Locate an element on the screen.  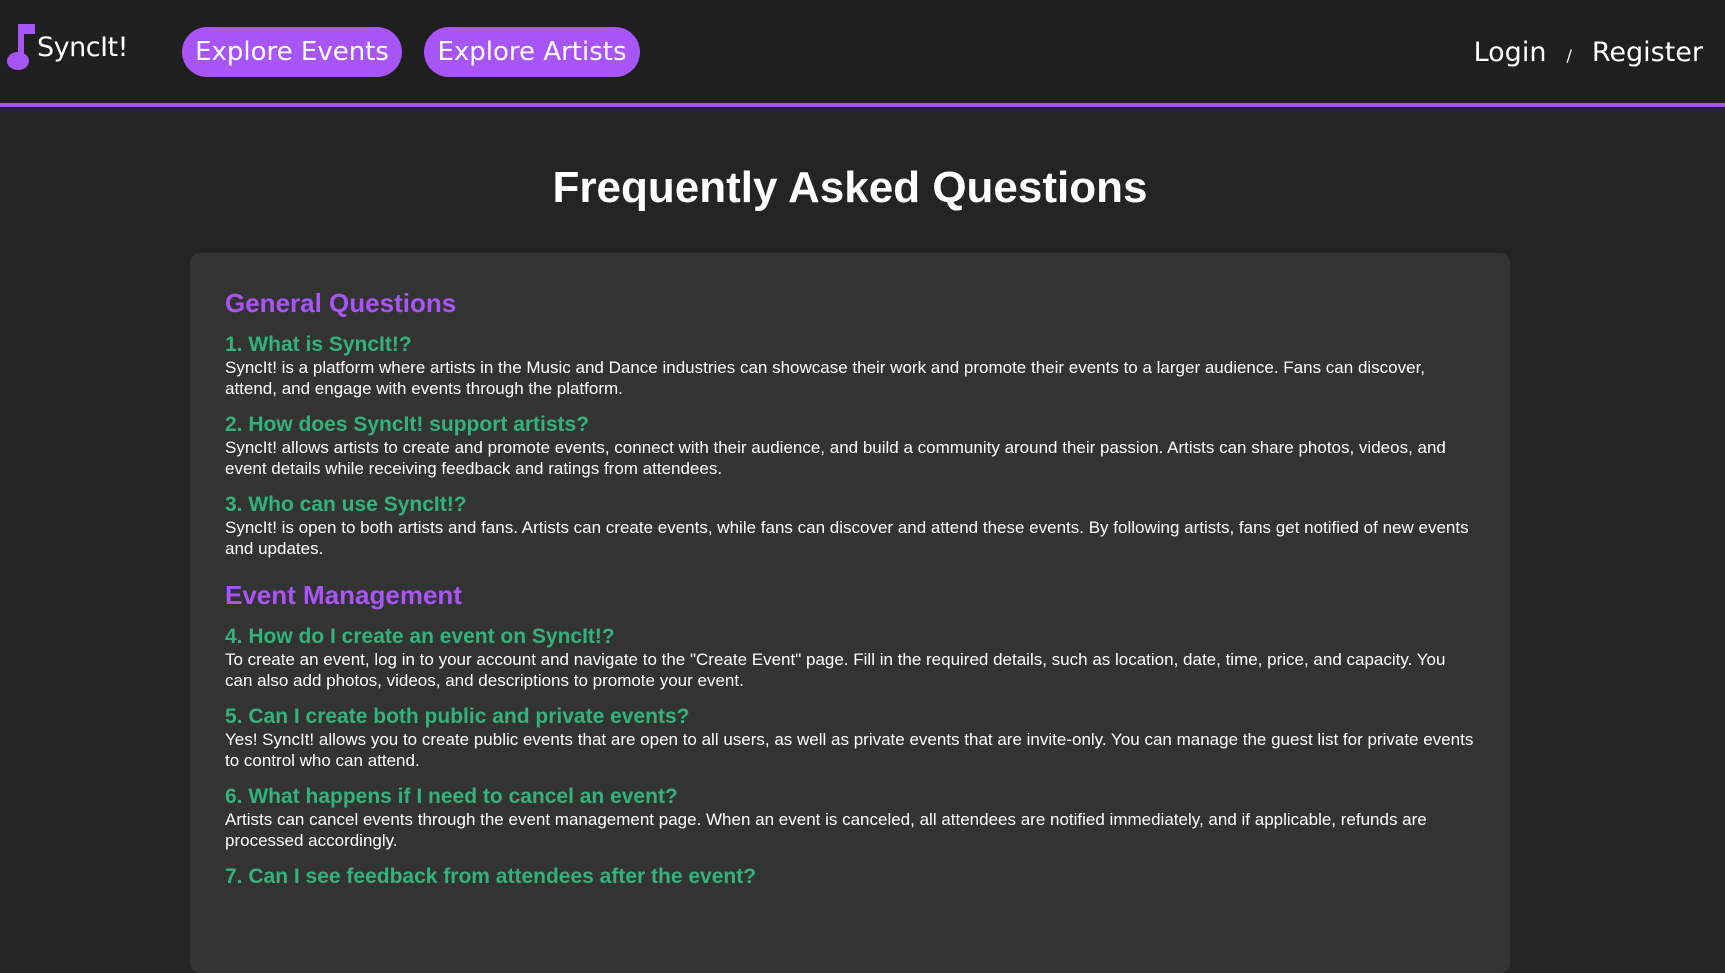
faq-question: 1. What is SyncIt!? is located at coordinates (318, 344).